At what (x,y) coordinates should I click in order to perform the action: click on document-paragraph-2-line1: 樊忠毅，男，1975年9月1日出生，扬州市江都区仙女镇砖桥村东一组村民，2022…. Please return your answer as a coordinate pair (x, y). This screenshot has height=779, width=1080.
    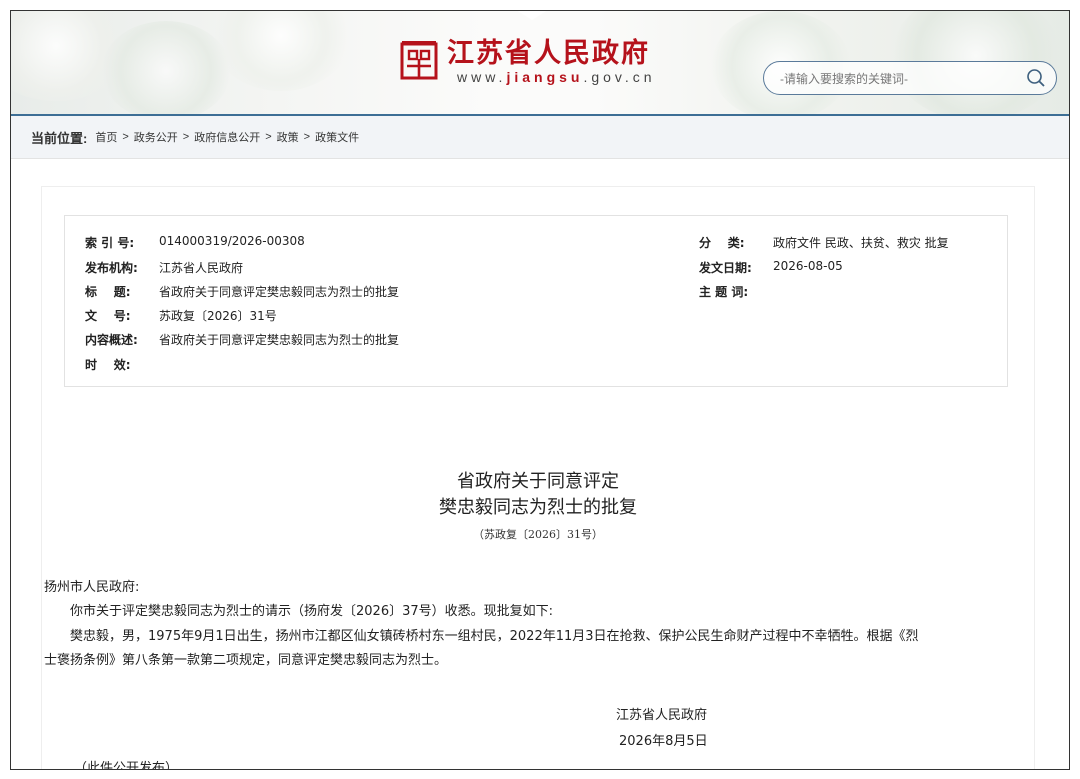
    Looking at the image, I should click on (494, 636).